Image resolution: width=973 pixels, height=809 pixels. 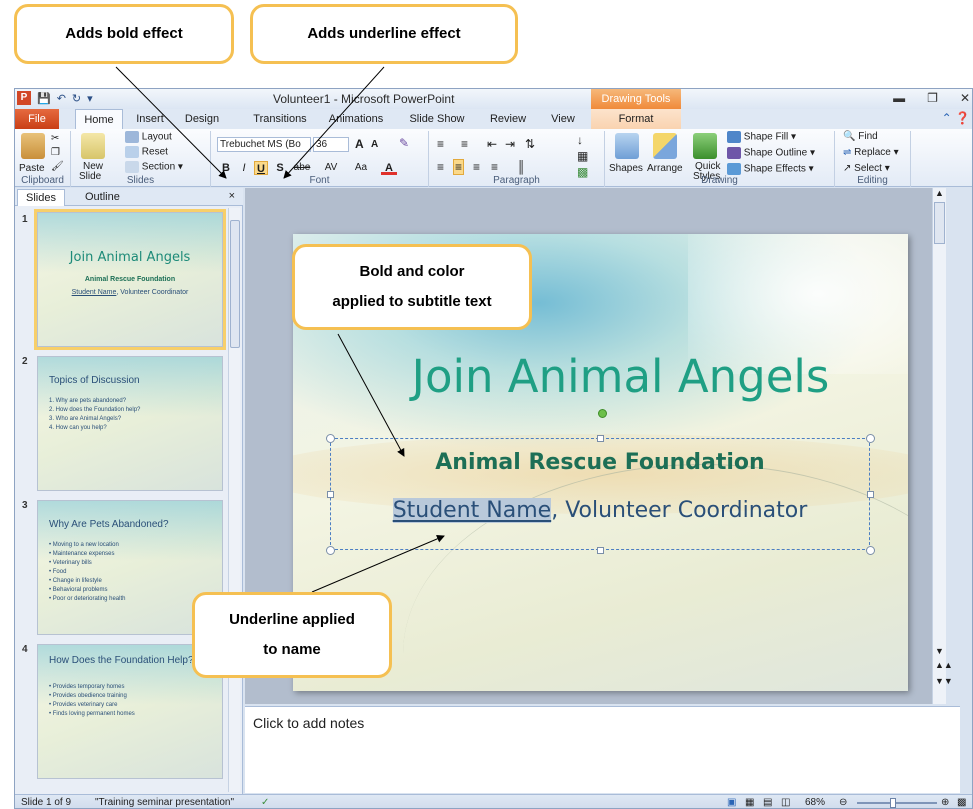 I want to click on tab-slide-show: Slide Show, so click(x=437, y=119).